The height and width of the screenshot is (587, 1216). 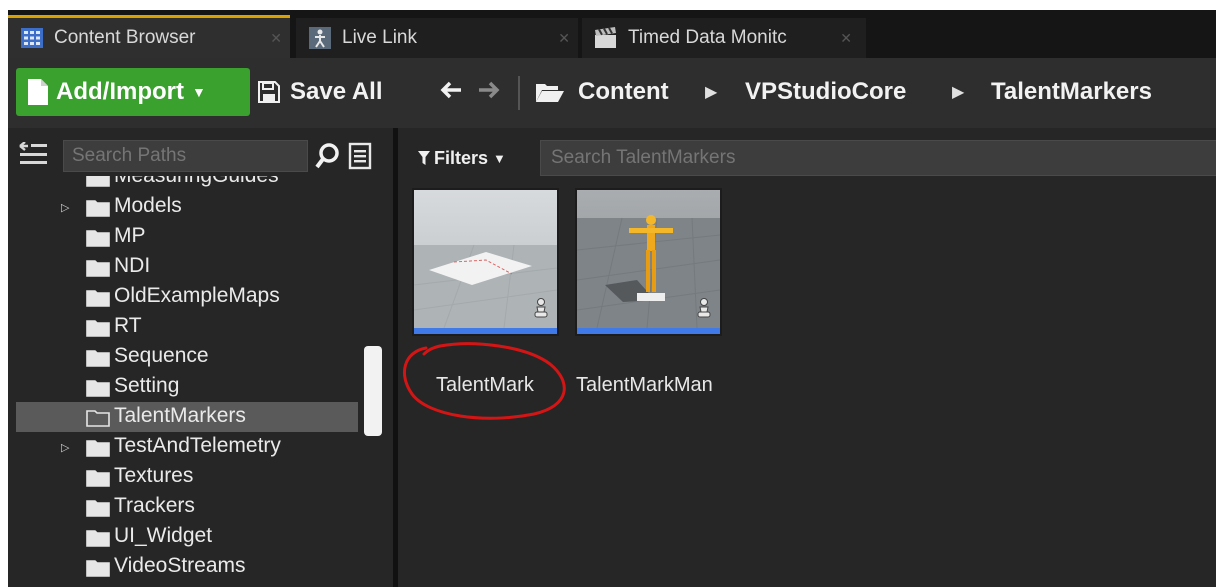 What do you see at coordinates (185, 156) in the screenshot?
I see `search-paths-input` at bounding box center [185, 156].